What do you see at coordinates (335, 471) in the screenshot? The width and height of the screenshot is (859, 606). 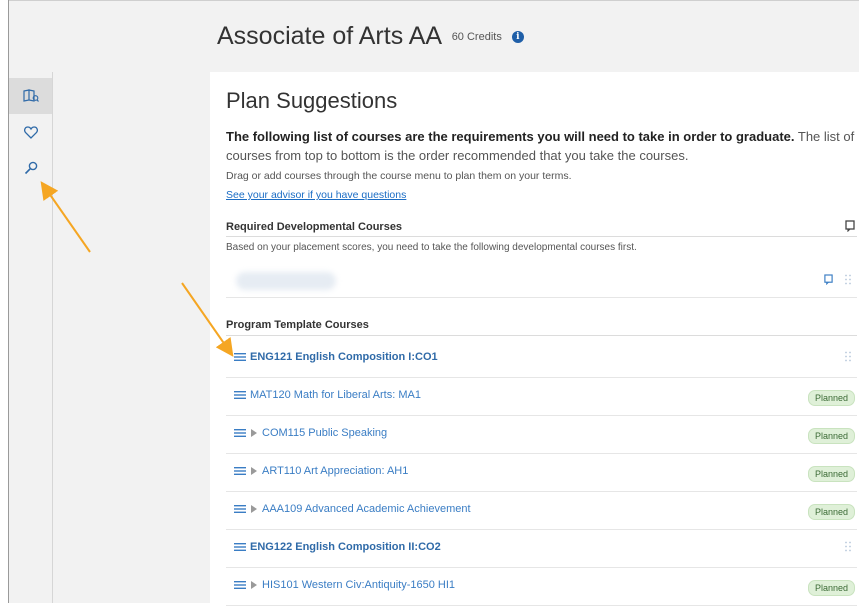 I see `course-label: ART110 Art Appreciation: AH1` at bounding box center [335, 471].